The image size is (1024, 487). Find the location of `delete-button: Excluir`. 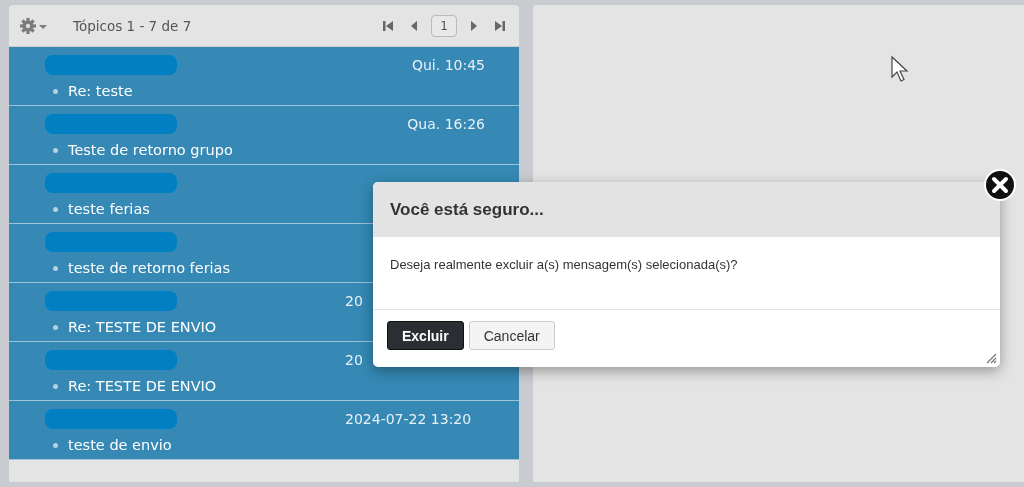

delete-button: Excluir is located at coordinates (425, 335).